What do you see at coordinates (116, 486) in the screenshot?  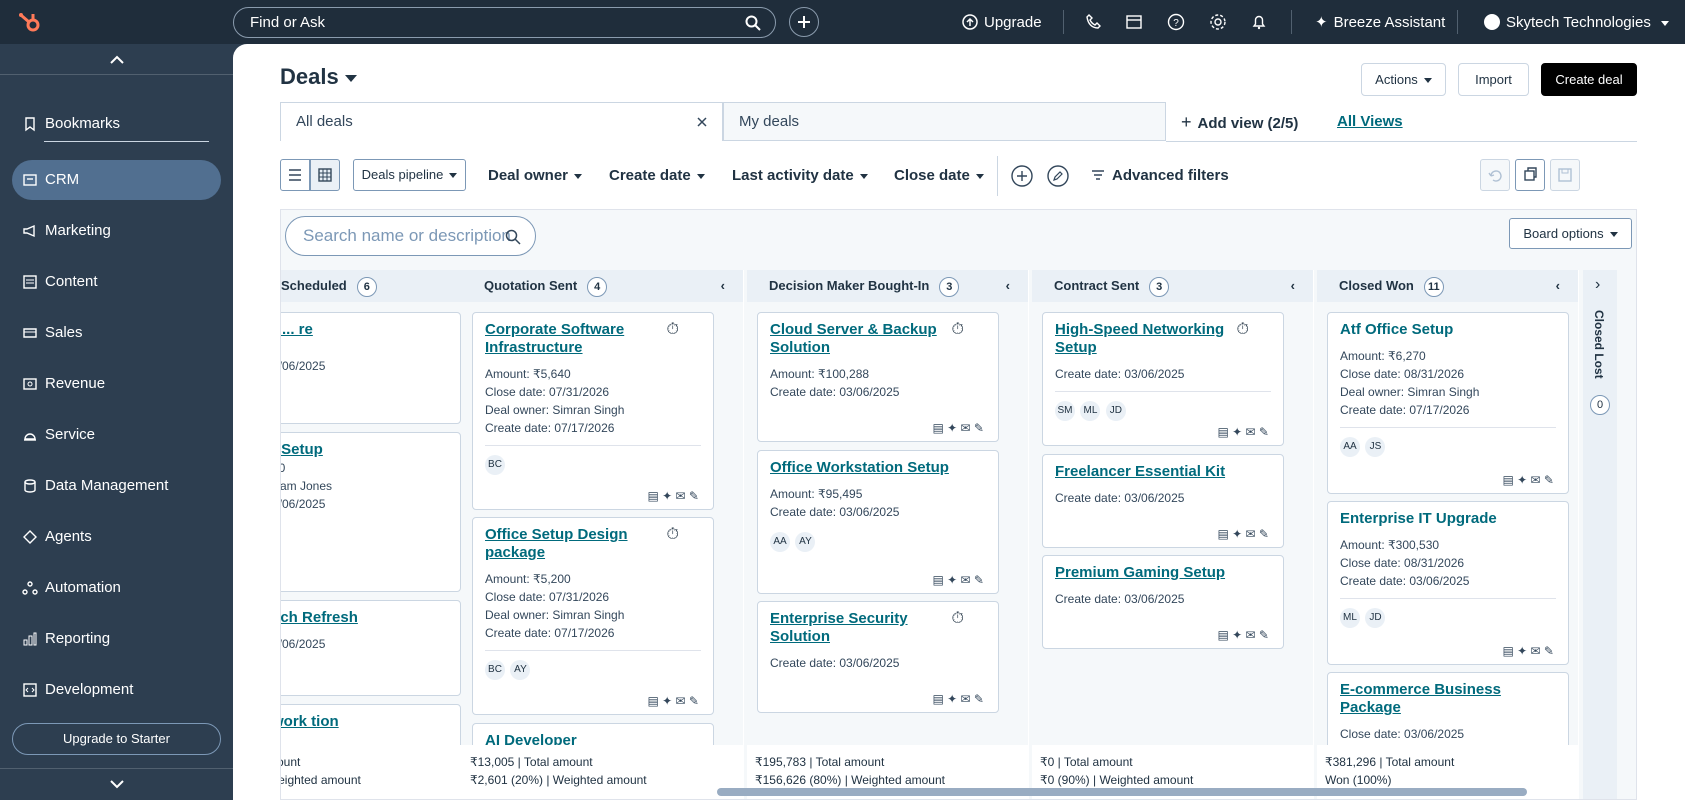 I see `sidebar-item-data-management: Data Management` at bounding box center [116, 486].